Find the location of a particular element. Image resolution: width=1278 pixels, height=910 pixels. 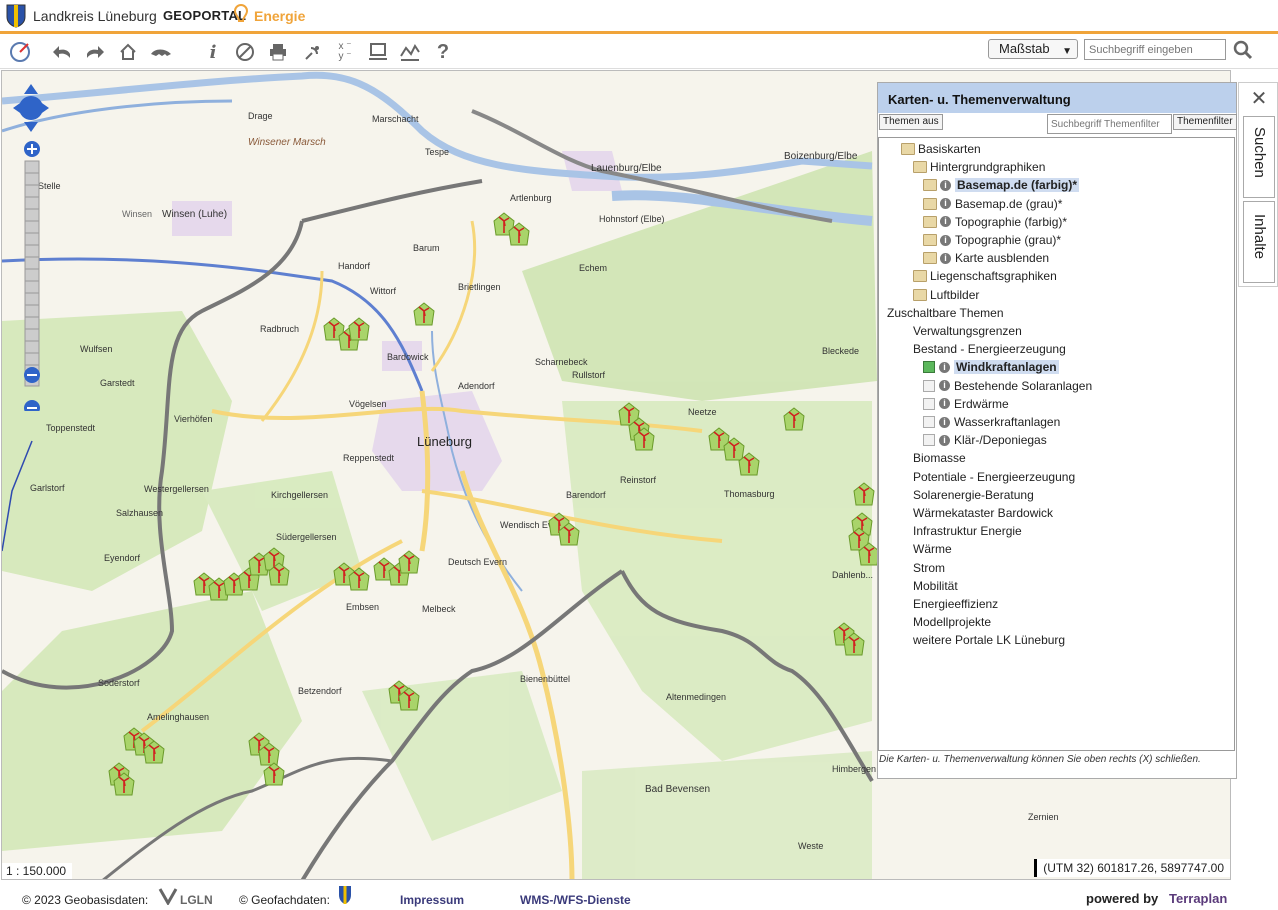

tree-item: Wärmekataster Bardowick is located at coordinates (983, 513).